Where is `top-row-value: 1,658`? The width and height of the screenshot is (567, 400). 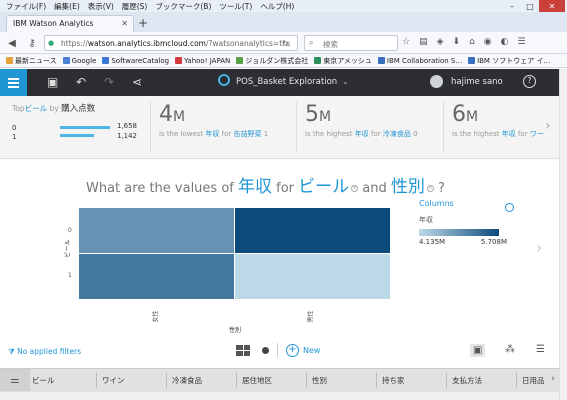
top-row-value: 1,658 is located at coordinates (126, 126).